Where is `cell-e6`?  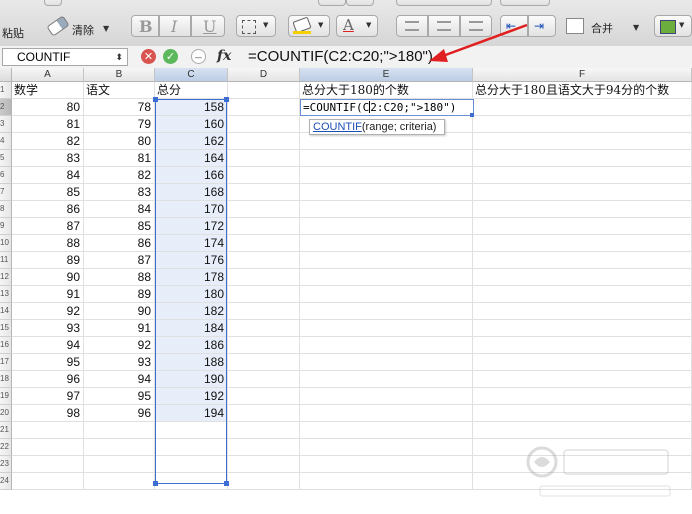 cell-e6 is located at coordinates (386, 175).